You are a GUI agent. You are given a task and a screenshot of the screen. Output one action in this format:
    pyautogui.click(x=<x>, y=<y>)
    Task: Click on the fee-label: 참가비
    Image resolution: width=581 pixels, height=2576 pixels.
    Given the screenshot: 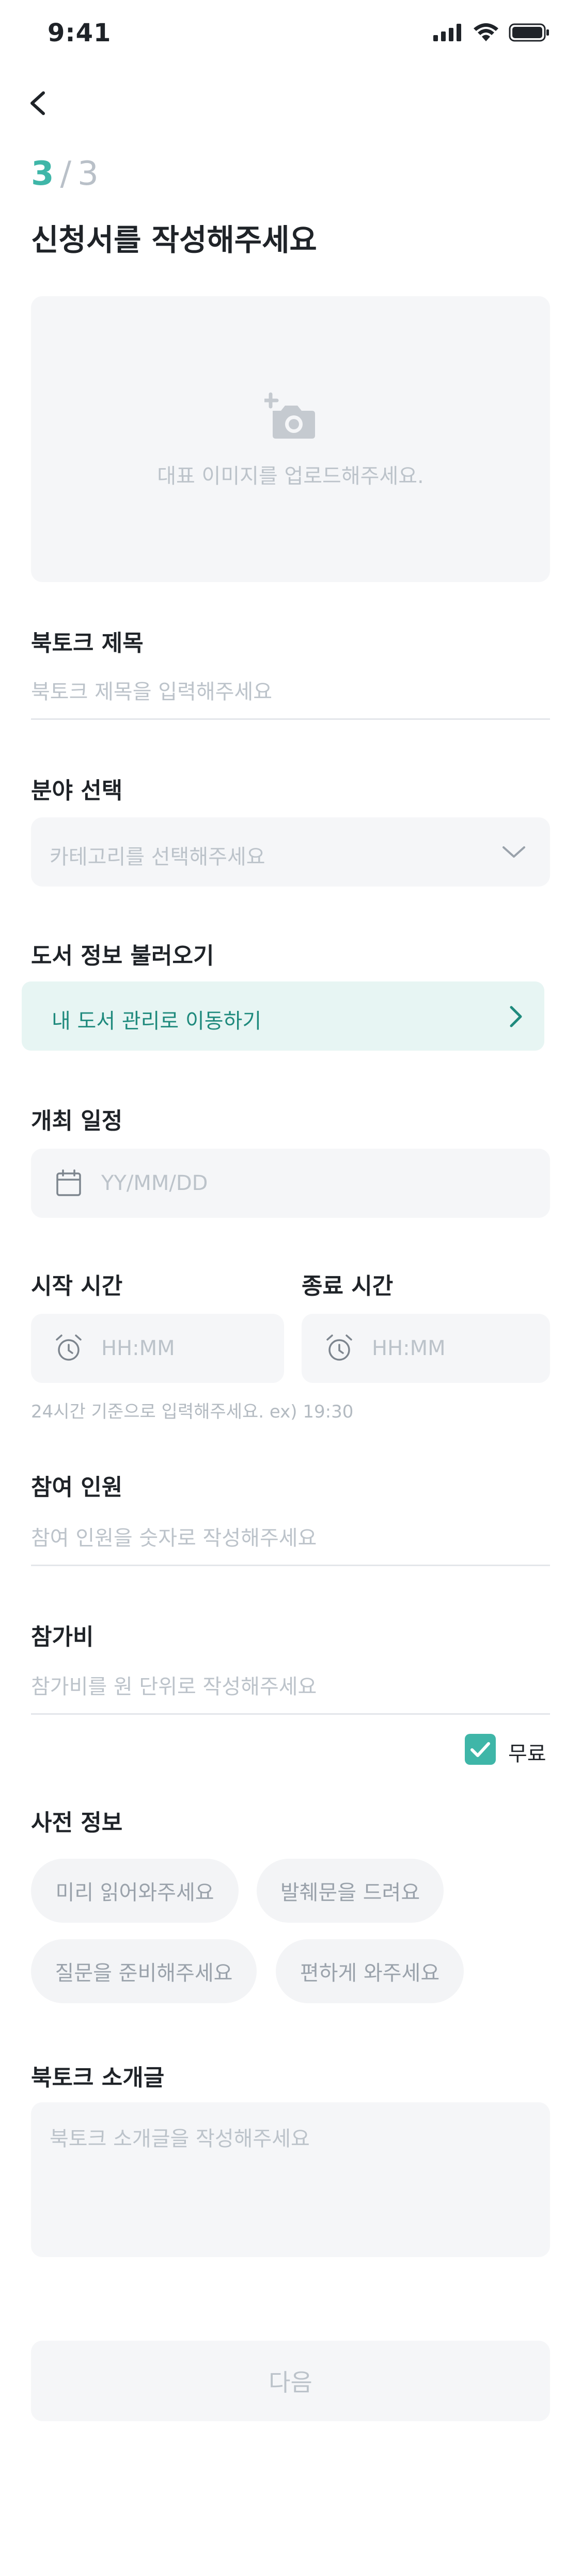 What is the action you would take?
    pyautogui.click(x=62, y=1637)
    